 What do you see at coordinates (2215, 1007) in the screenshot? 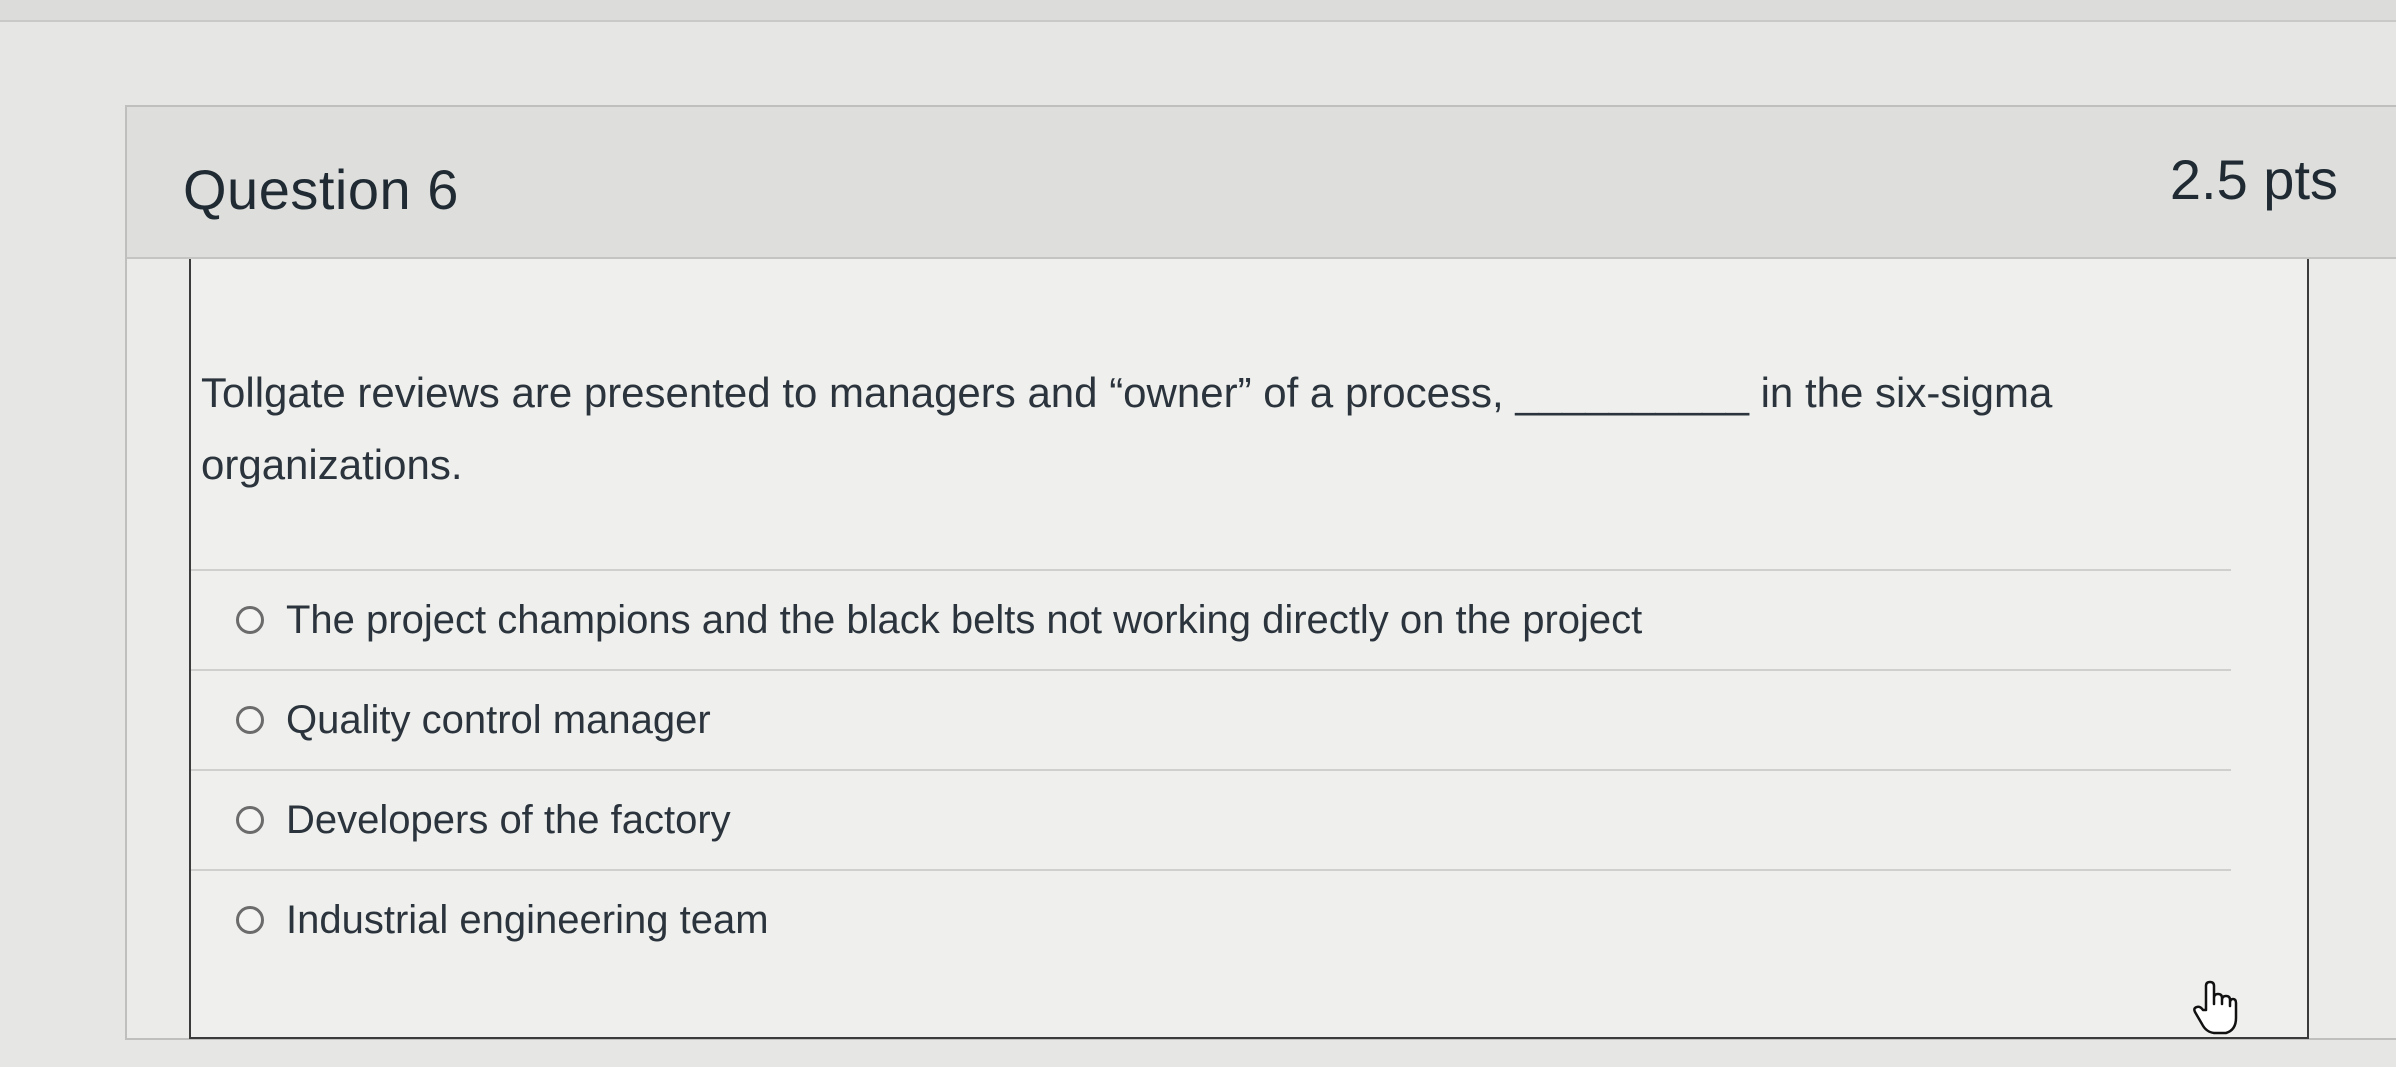
I see `hand-pointer-icon` at bounding box center [2215, 1007].